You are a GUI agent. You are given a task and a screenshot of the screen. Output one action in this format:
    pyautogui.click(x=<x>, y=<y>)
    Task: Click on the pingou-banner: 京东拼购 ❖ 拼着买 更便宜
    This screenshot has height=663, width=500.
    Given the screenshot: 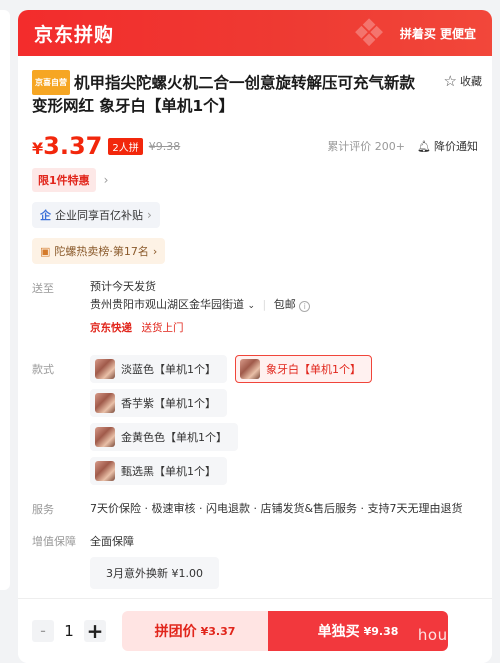 What is the action you would take?
    pyautogui.click(x=255, y=33)
    